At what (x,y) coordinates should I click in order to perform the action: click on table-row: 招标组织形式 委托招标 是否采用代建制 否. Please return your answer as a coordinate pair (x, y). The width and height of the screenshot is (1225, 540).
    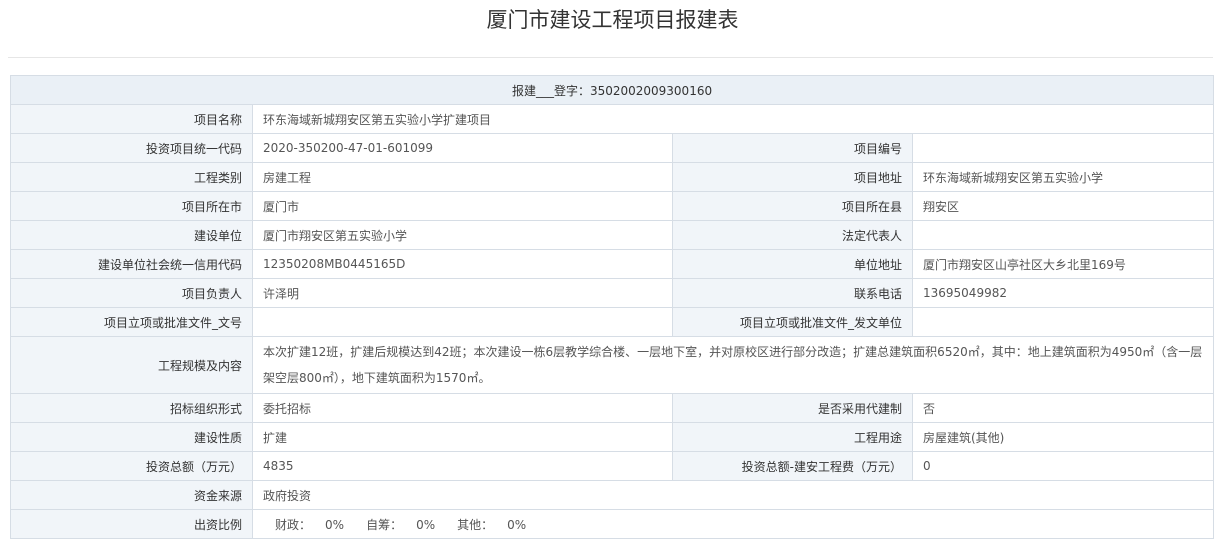
    Looking at the image, I should click on (612, 408).